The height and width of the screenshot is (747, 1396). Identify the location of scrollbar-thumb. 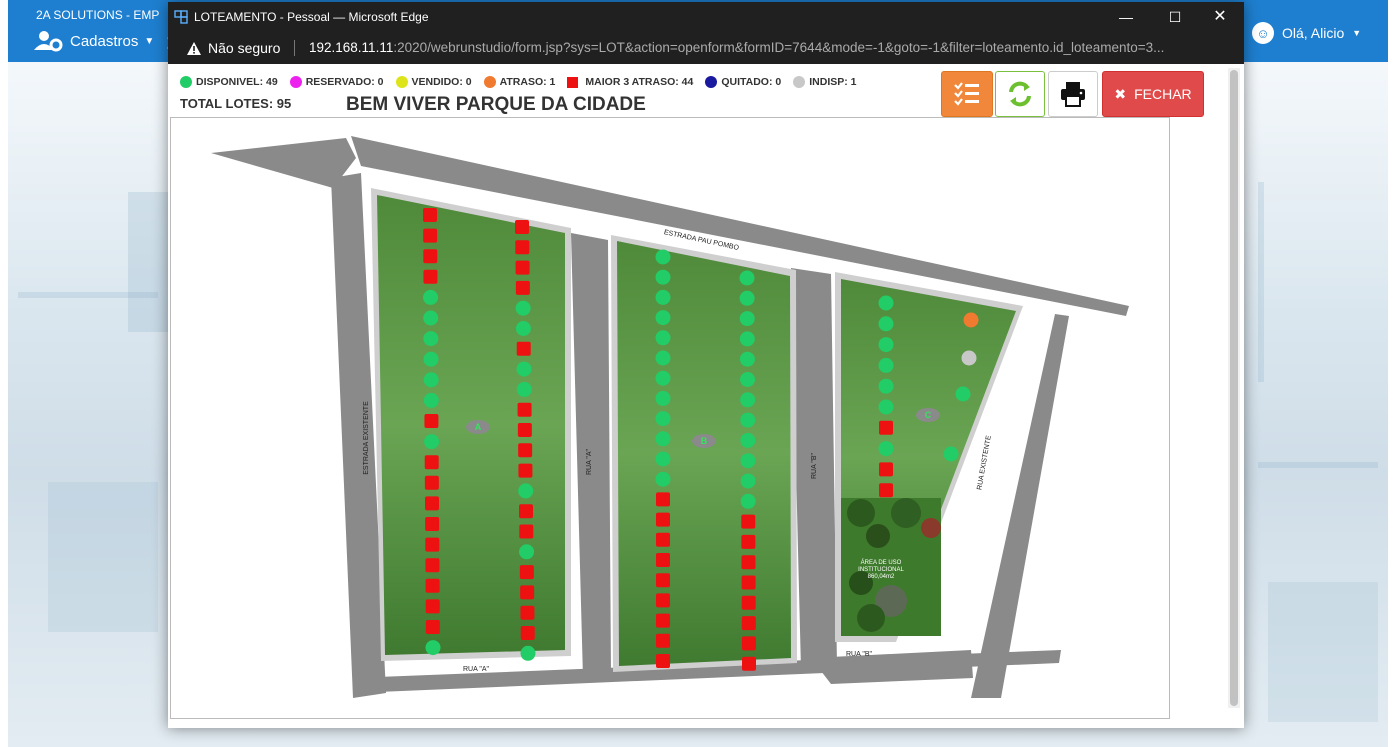
(1234, 388).